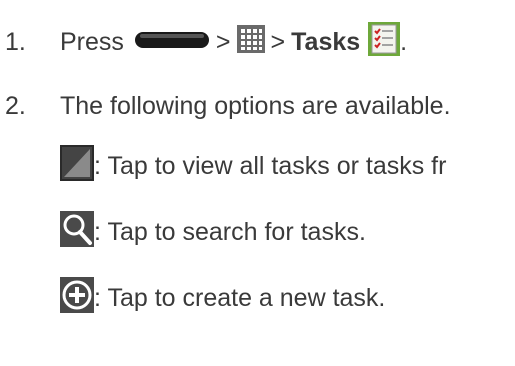  I want to click on option-view-tasks: : Tap to view all tasks or tasks fr, so click(253, 166).